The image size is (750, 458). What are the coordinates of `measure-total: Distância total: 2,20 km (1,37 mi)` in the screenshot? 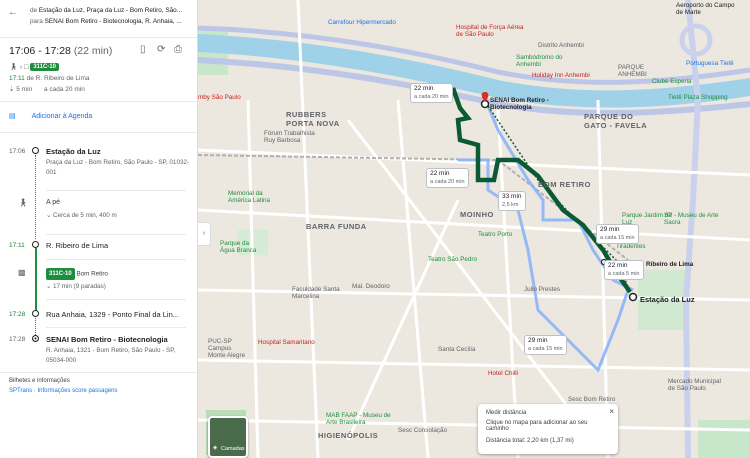 It's located at (530, 441).